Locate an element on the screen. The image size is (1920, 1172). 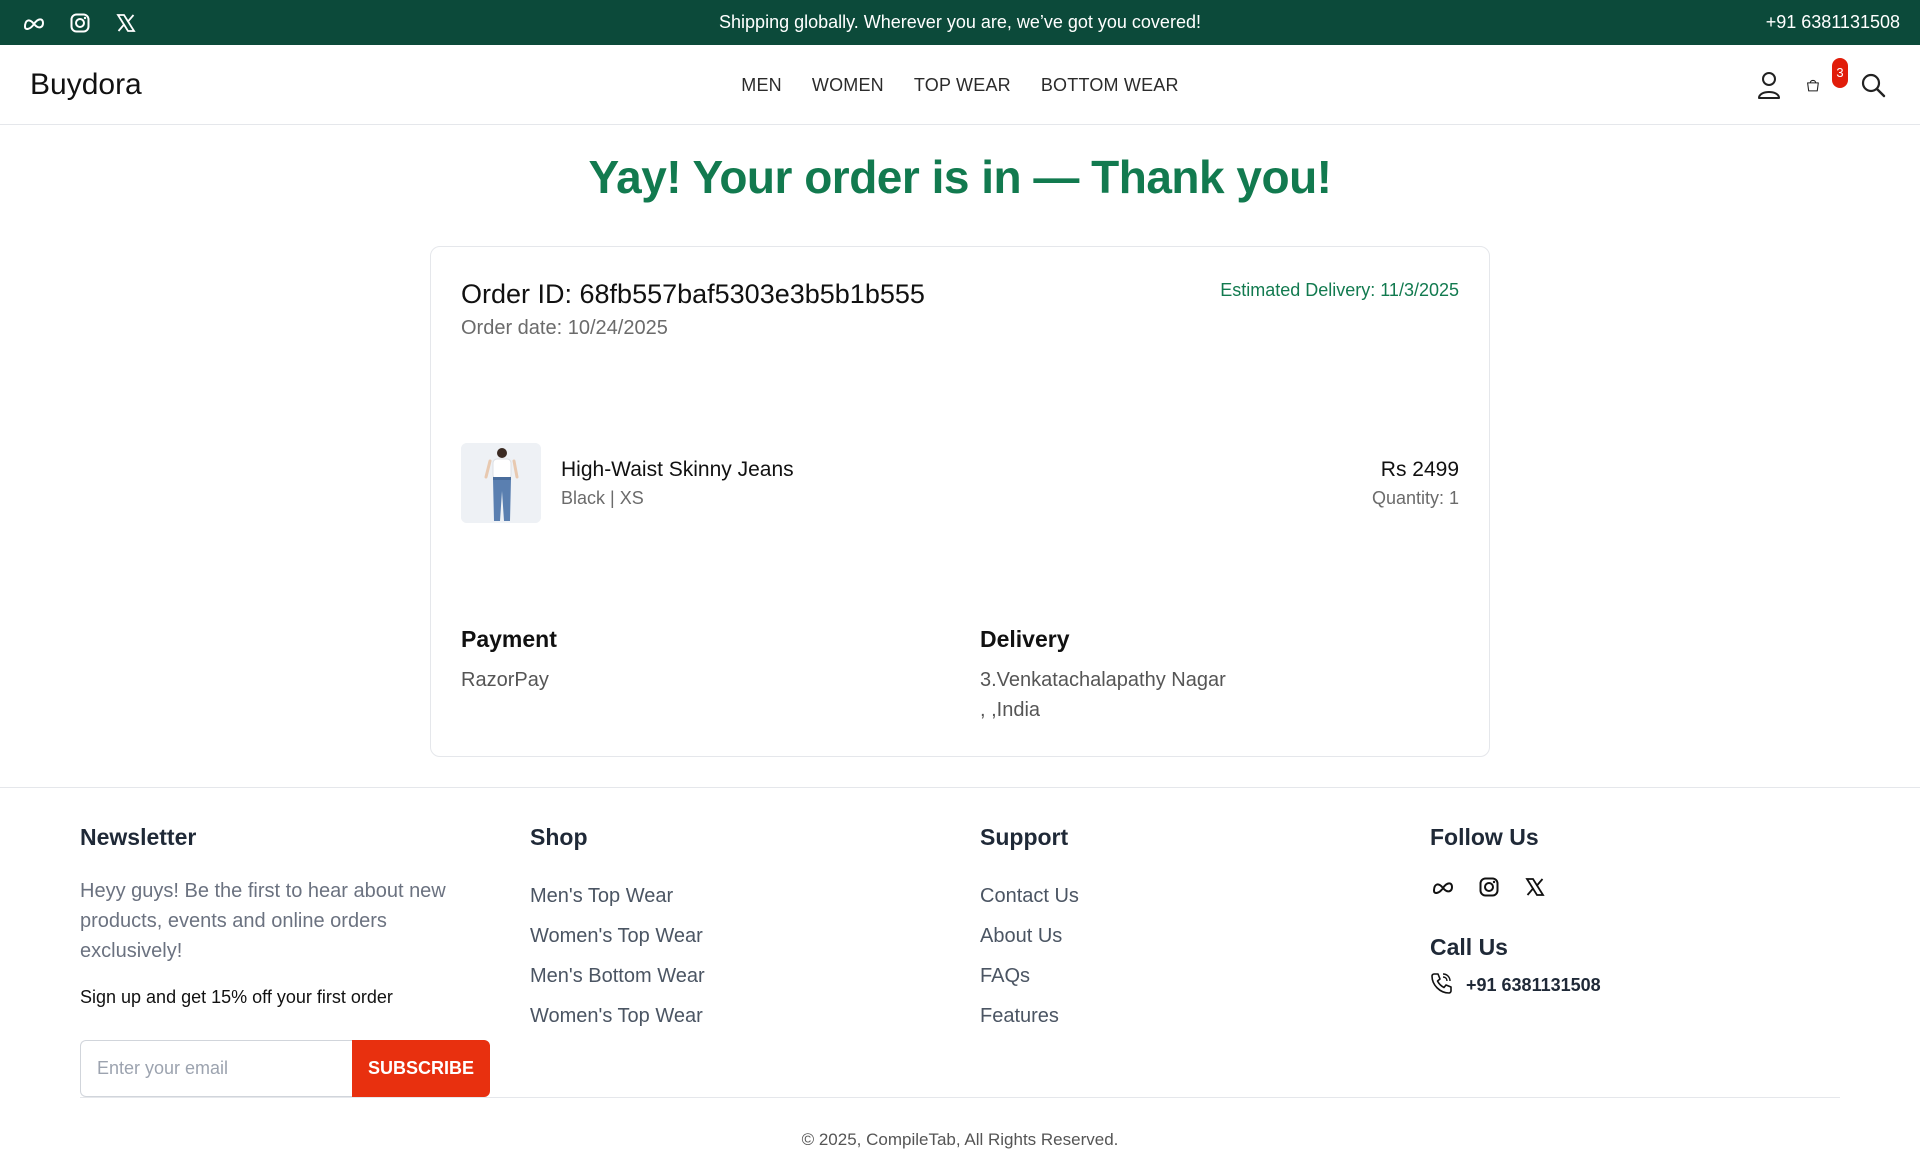
cart-count-badge: 3 is located at coordinates (1839, 73).